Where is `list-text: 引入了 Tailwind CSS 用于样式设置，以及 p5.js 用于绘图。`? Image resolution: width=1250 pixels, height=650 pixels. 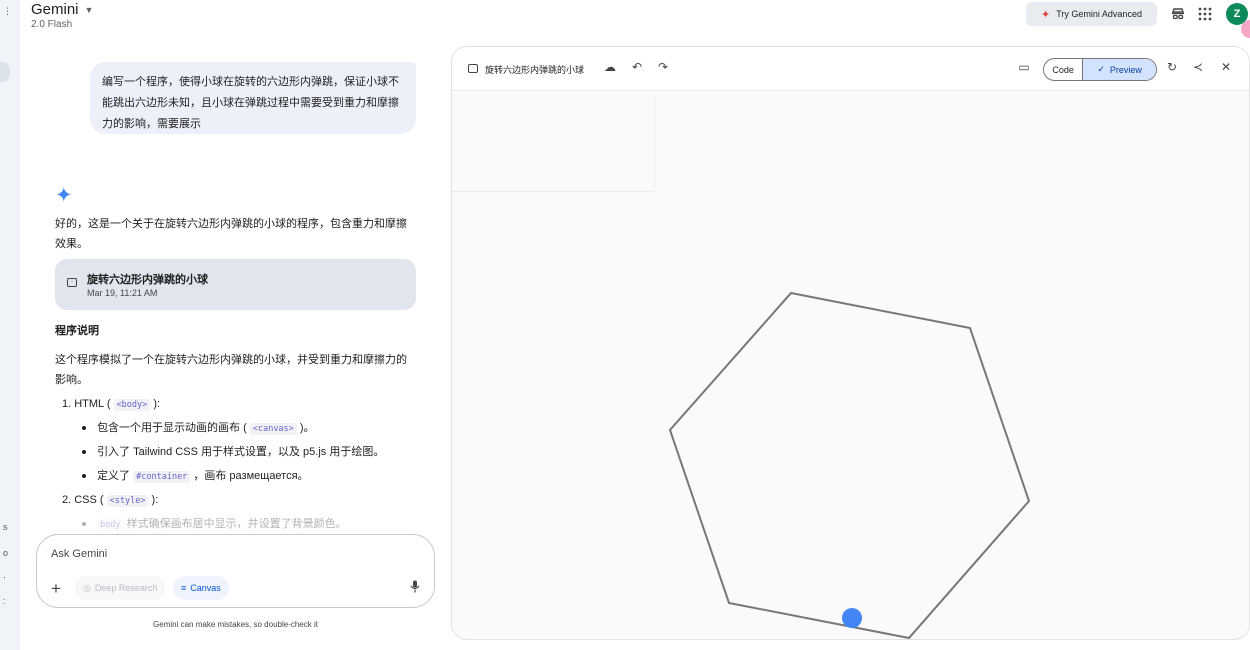
list-text: 引入了 Tailwind CSS 用于样式设置，以及 p5.js 用于绘图。 is located at coordinates (241, 452).